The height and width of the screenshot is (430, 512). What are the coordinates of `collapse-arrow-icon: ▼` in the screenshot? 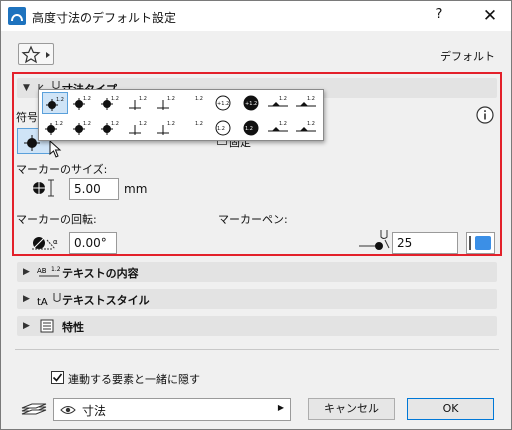 It's located at (26, 88).